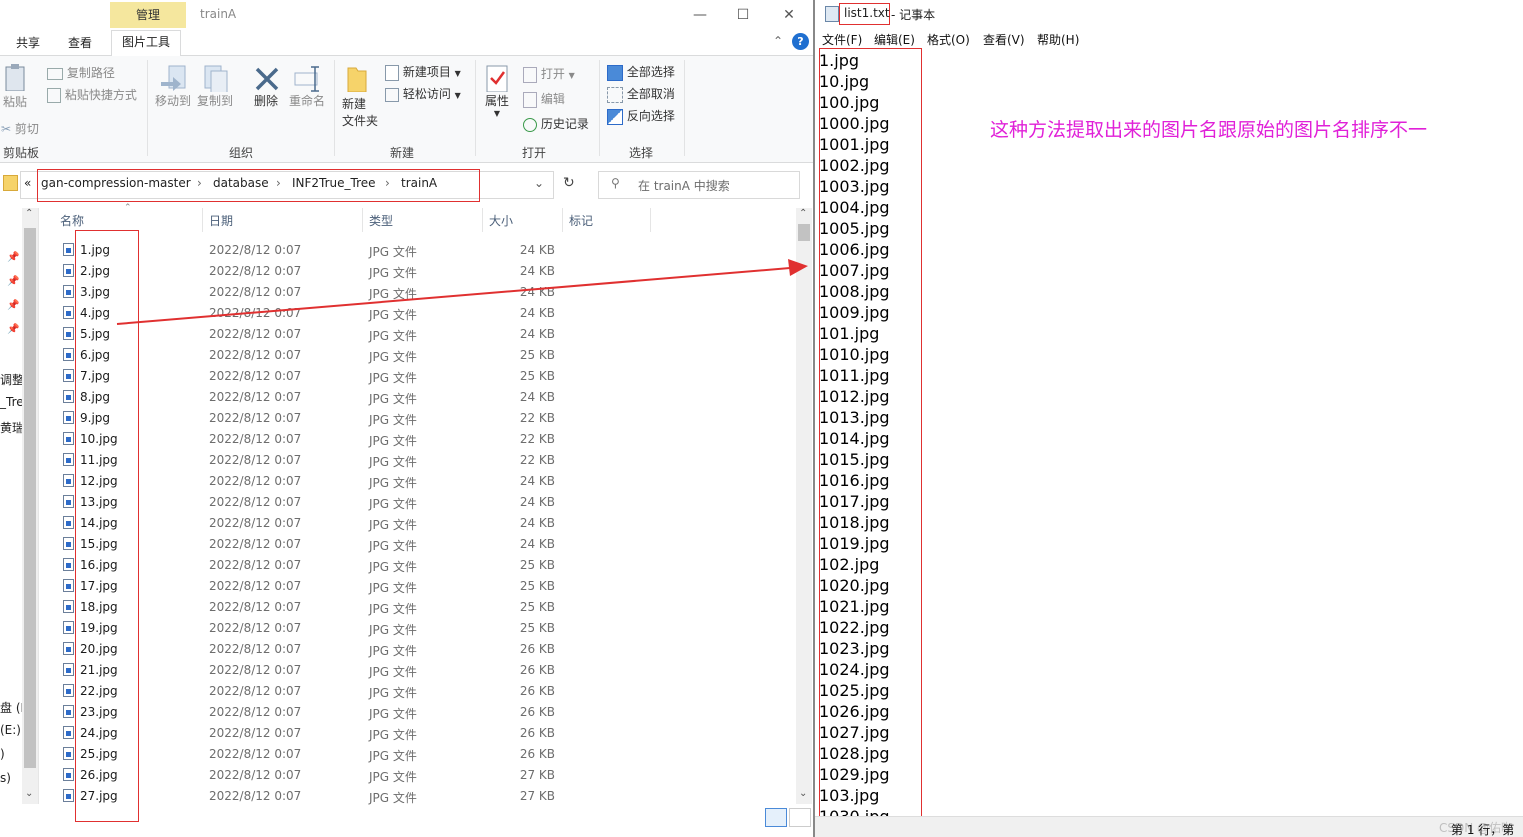 The image size is (1523, 837). I want to click on paste-shortcut-button: 粘贴快捷方式, so click(92, 94).